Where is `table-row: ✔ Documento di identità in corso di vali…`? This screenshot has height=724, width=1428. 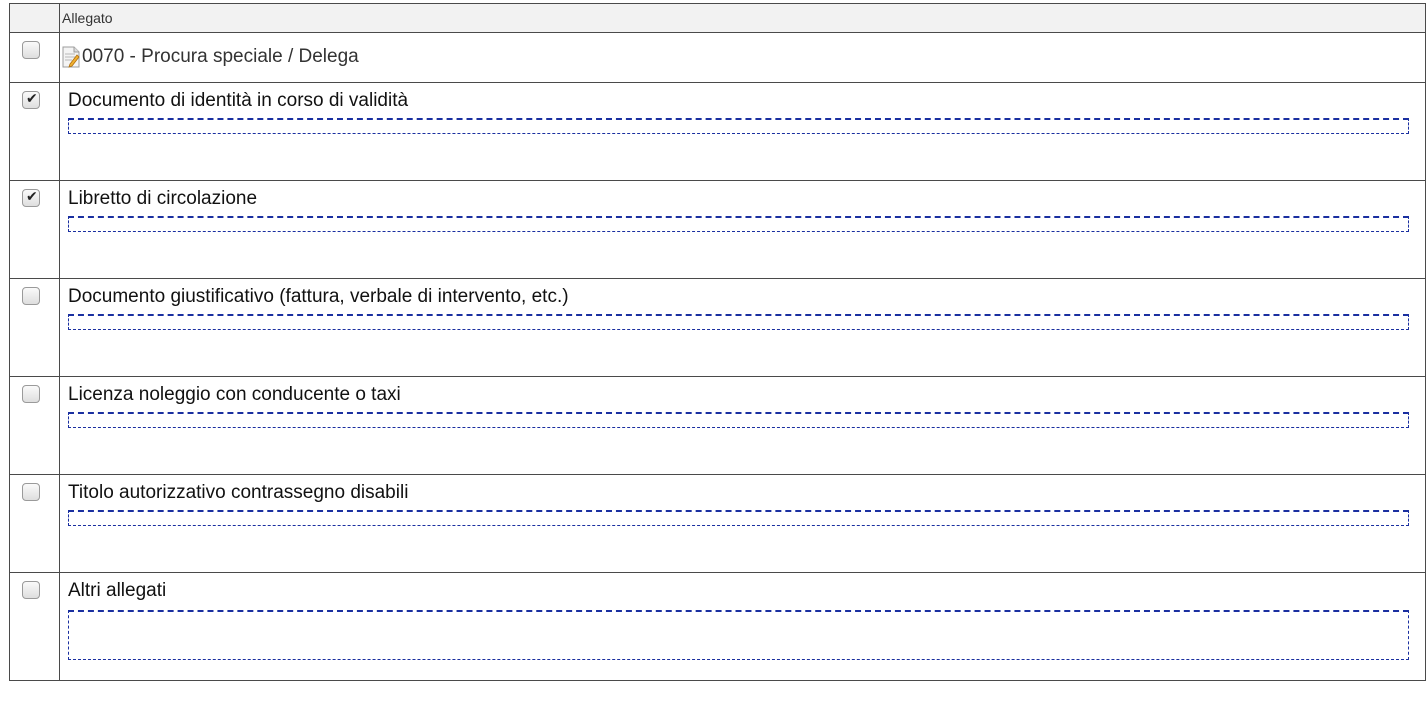
table-row: ✔ Documento di identità in corso di vali… is located at coordinates (717, 131).